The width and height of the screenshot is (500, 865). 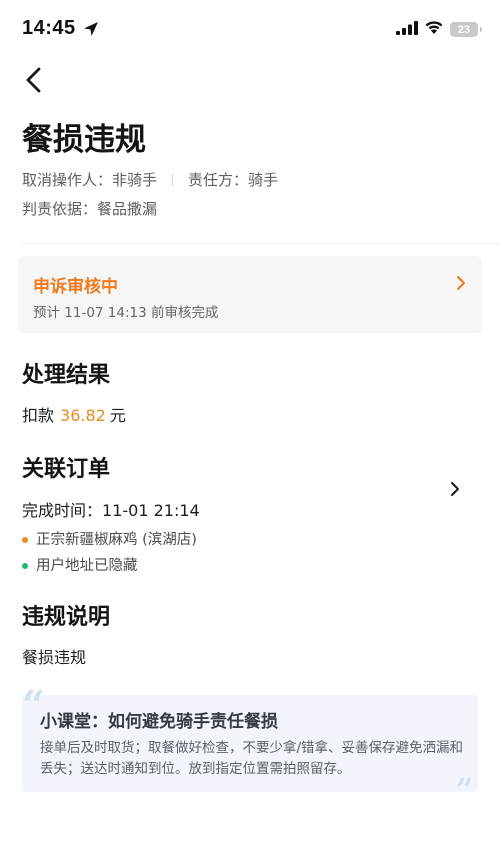 I want to click on meta-row-canceller-responsible: 取消操作人： 非骑手 责任方： 骑手, so click(x=150, y=180).